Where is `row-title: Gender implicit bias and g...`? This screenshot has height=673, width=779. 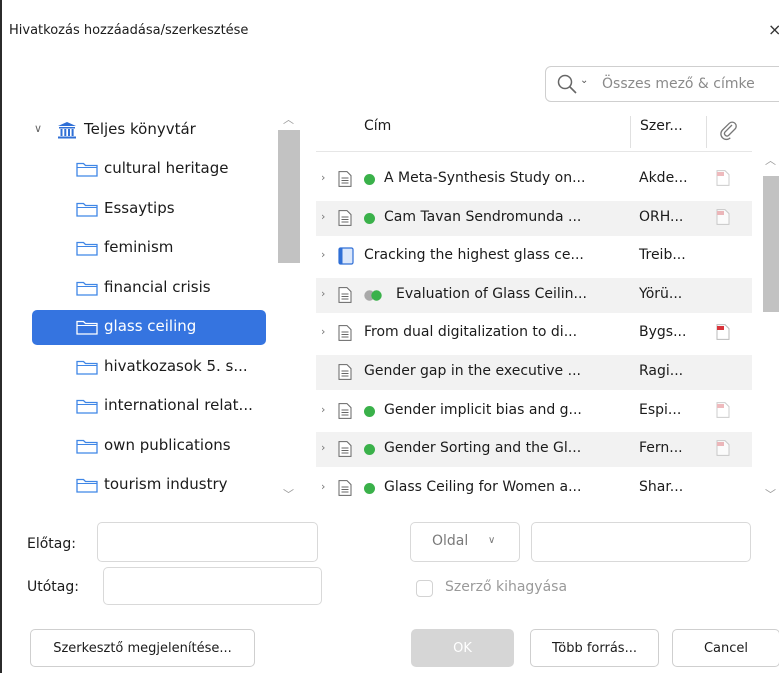 row-title: Gender implicit bias and g... is located at coordinates (483, 410).